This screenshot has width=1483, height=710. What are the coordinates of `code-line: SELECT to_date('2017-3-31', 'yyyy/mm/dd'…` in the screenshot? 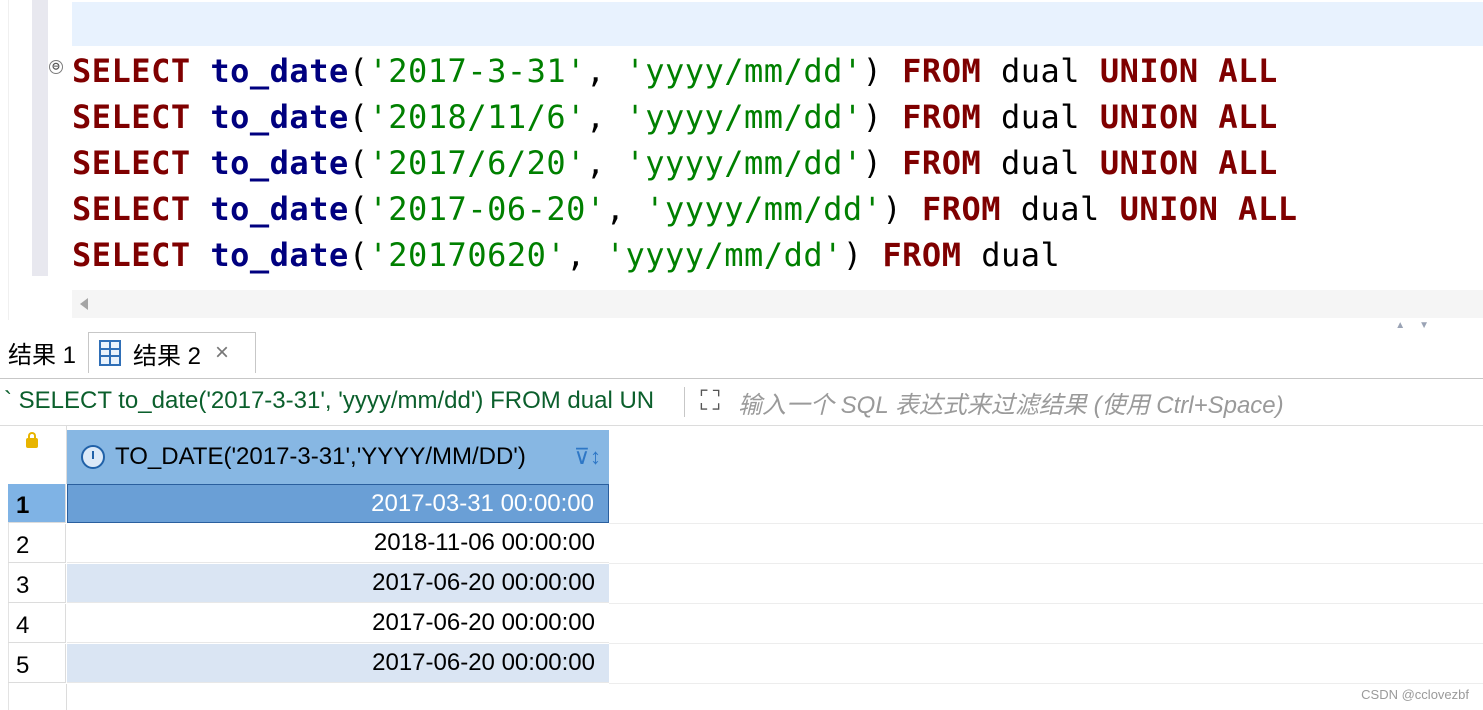 It's located at (684, 71).